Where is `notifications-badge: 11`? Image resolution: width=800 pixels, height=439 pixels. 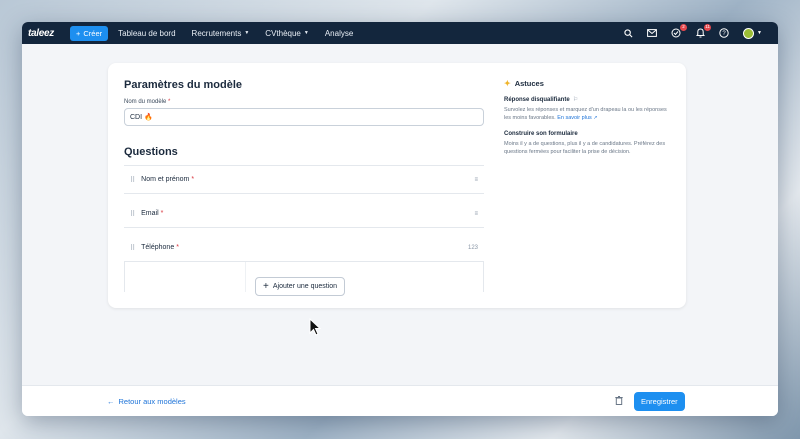
notifications-badge: 11 is located at coordinates (708, 27).